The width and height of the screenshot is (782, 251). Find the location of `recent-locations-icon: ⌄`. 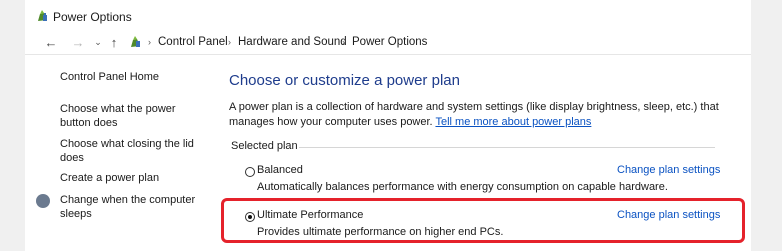

recent-locations-icon: ⌄ is located at coordinates (98, 42).